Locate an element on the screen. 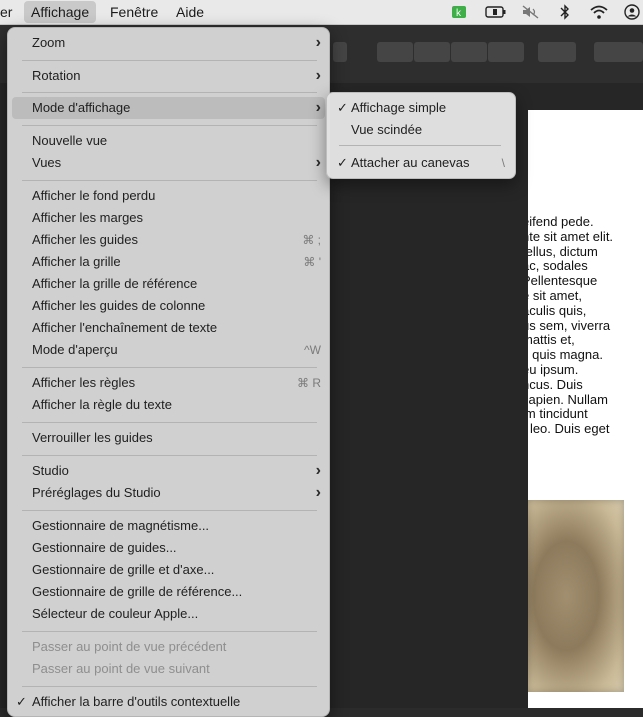  battery-plug-icon is located at coordinates (495, 12).